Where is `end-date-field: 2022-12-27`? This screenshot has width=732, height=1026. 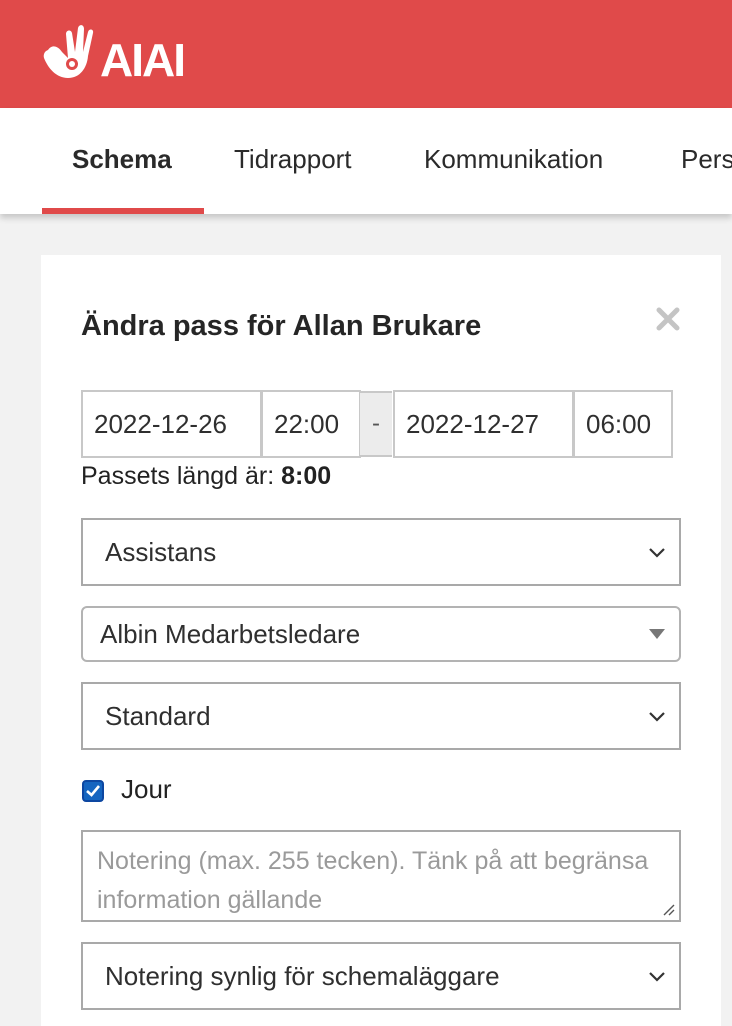 end-date-field: 2022-12-27 is located at coordinates (483, 424).